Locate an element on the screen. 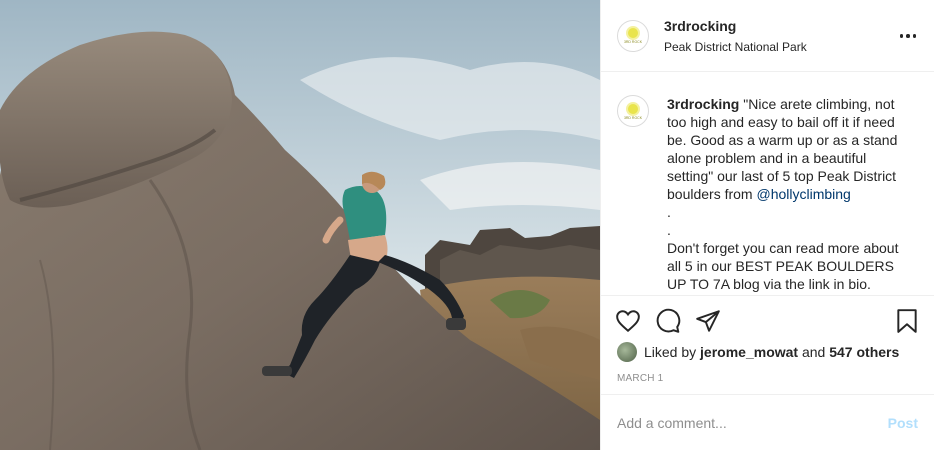 The image size is (934, 450). bookmark-icon is located at coordinates (907, 321).